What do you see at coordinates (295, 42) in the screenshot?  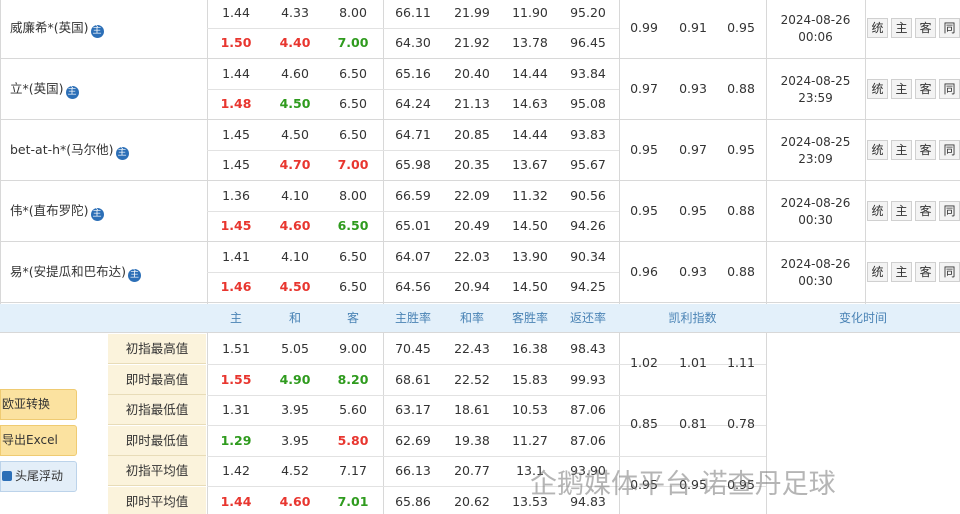 I see `odds-live-cell: 4.40` at bounding box center [295, 42].